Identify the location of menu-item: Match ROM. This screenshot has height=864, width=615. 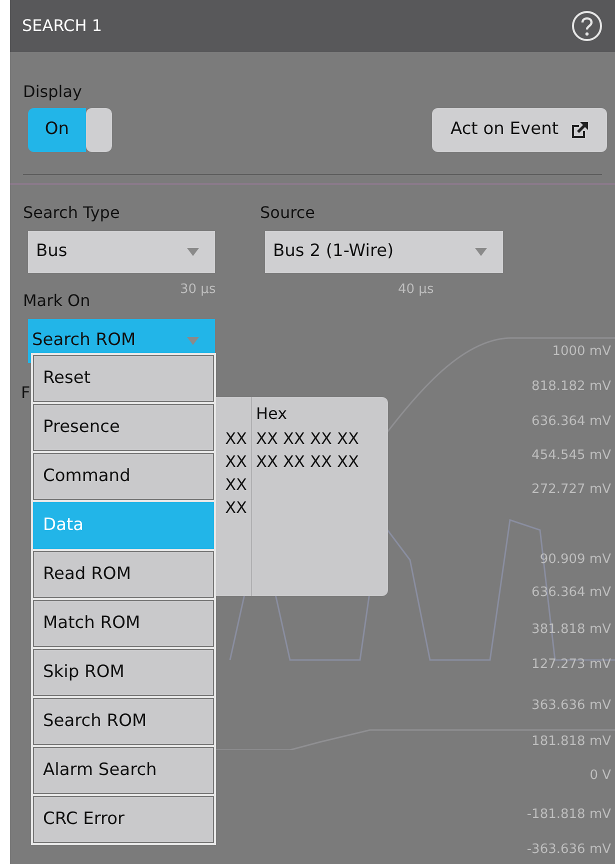
(123, 623).